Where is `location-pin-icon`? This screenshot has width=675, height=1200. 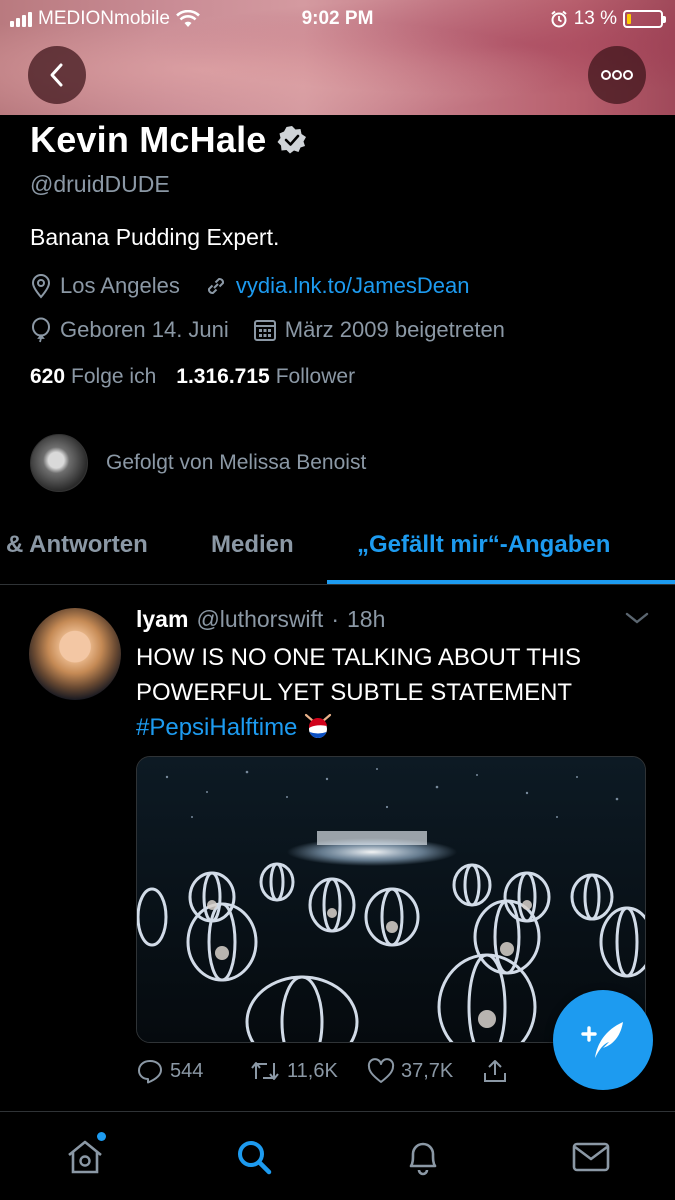
location-pin-icon is located at coordinates (41, 286).